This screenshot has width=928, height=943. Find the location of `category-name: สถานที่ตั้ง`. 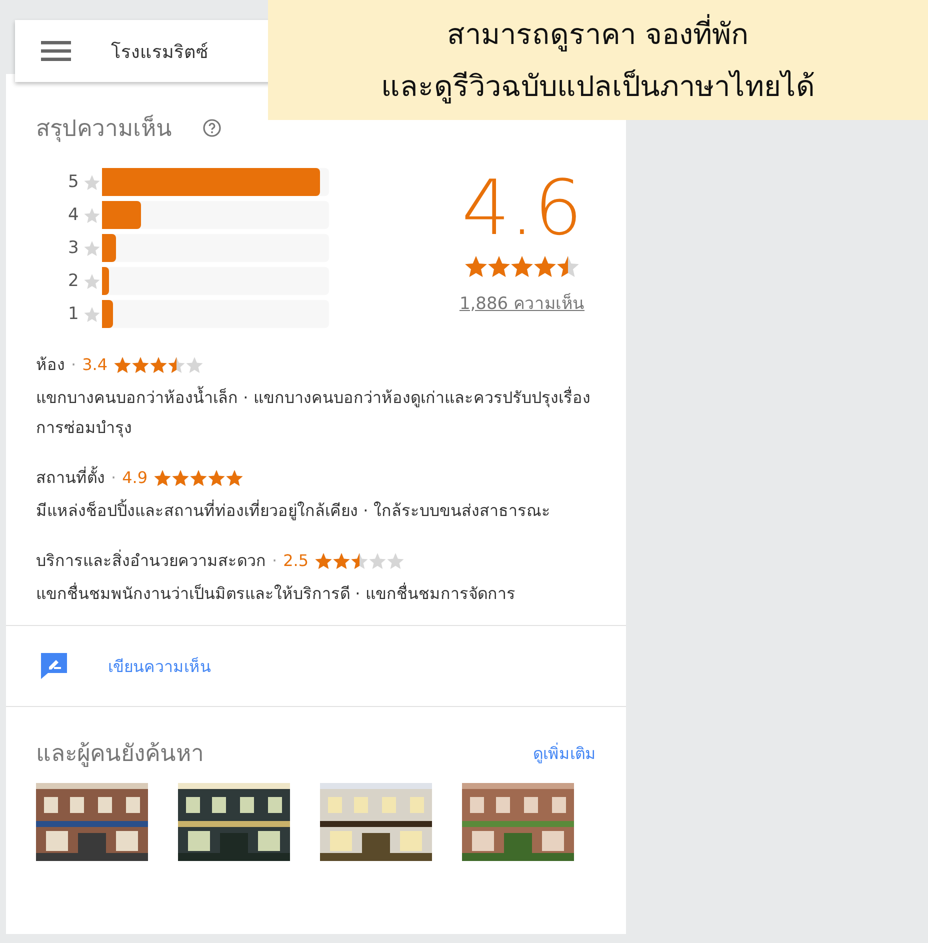

category-name: สถานที่ตั้ง is located at coordinates (70, 477).